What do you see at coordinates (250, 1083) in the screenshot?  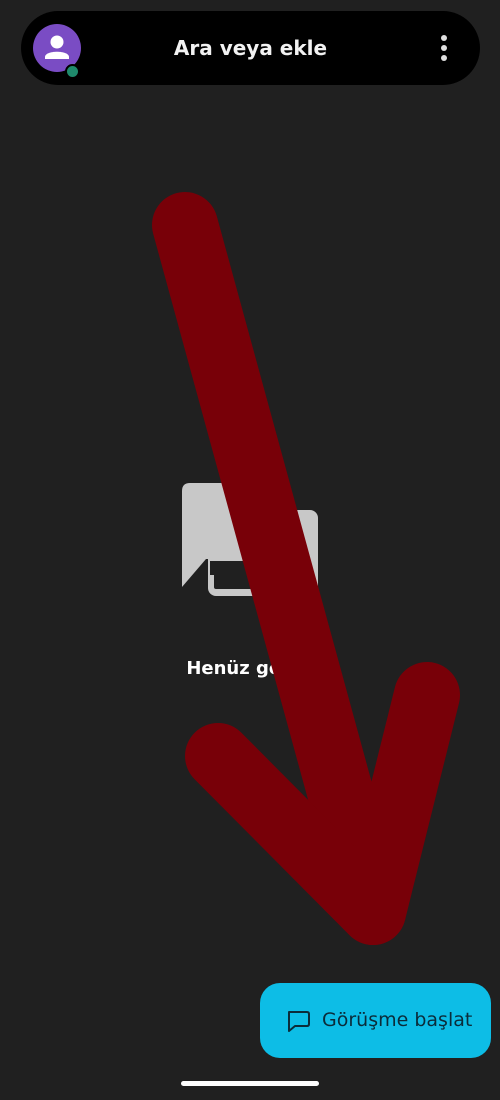 I see `home-indicator` at bounding box center [250, 1083].